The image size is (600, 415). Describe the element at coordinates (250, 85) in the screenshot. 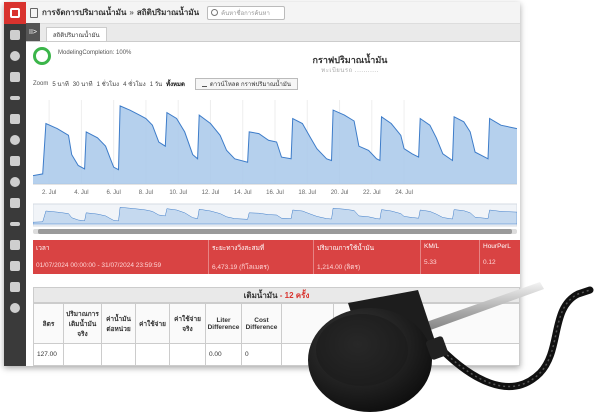

I see `download-label: ดาวน์โหลด กราฟปริมาณน้ำมัน` at that location.